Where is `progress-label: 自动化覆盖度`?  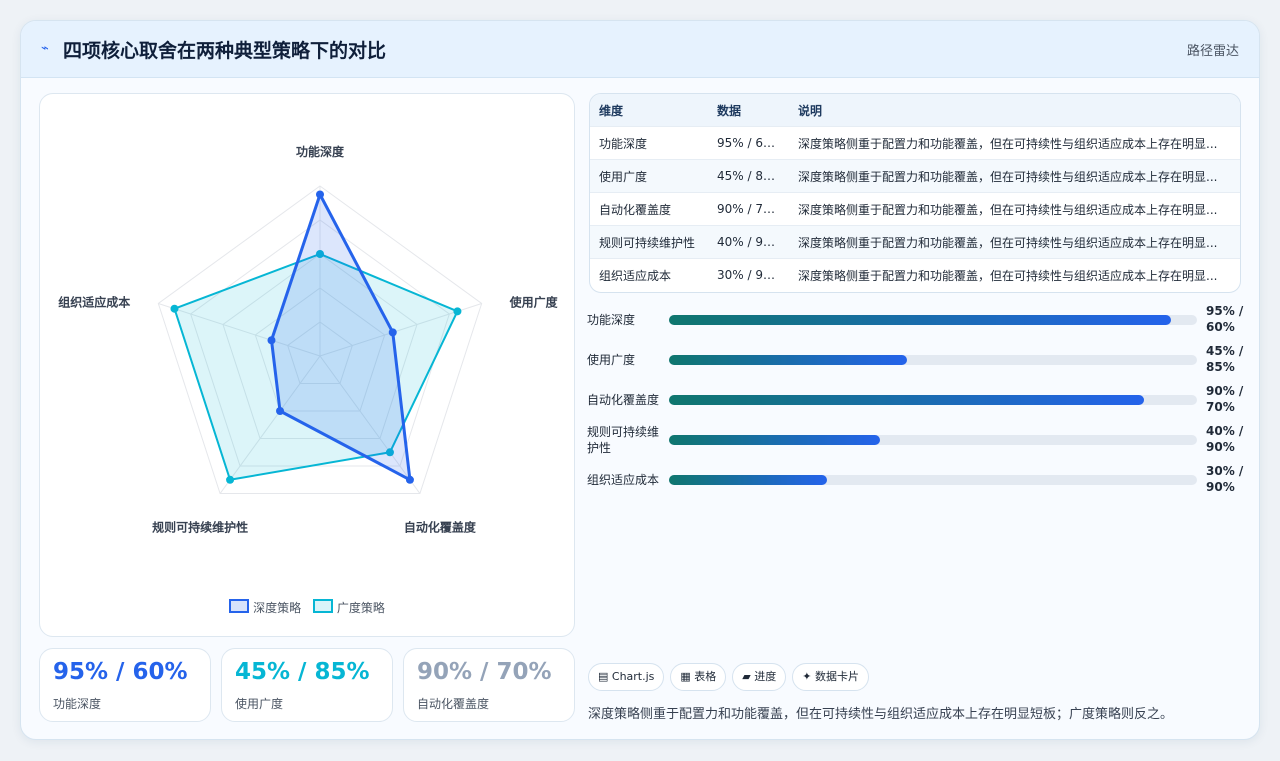
progress-label: 自动化覆盖度 is located at coordinates (623, 400).